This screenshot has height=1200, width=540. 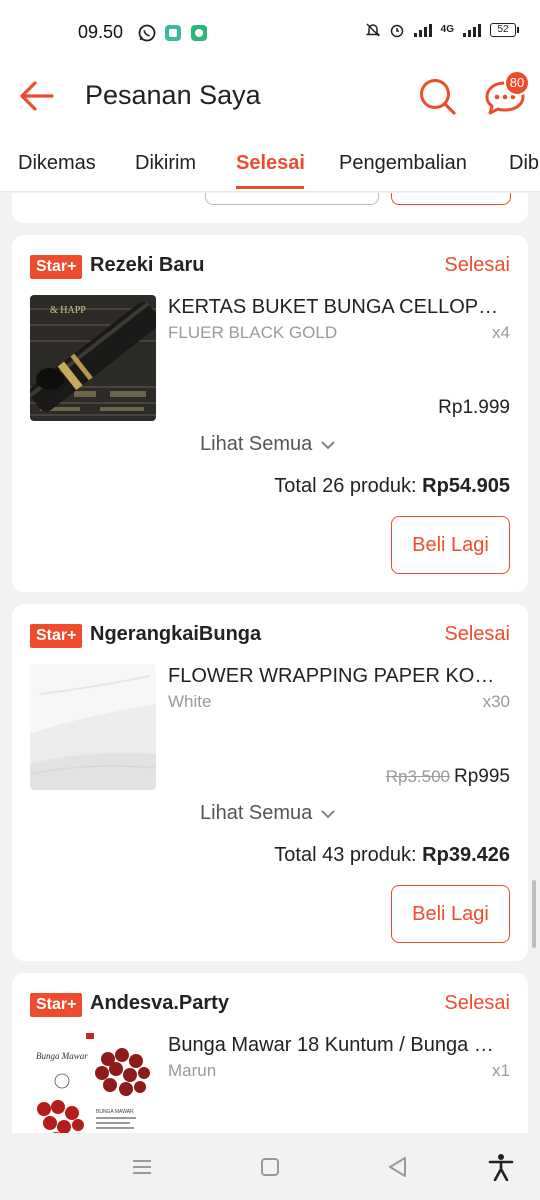 What do you see at coordinates (403, 163) in the screenshot?
I see `tab-pengembalian: Pengembalian` at bounding box center [403, 163].